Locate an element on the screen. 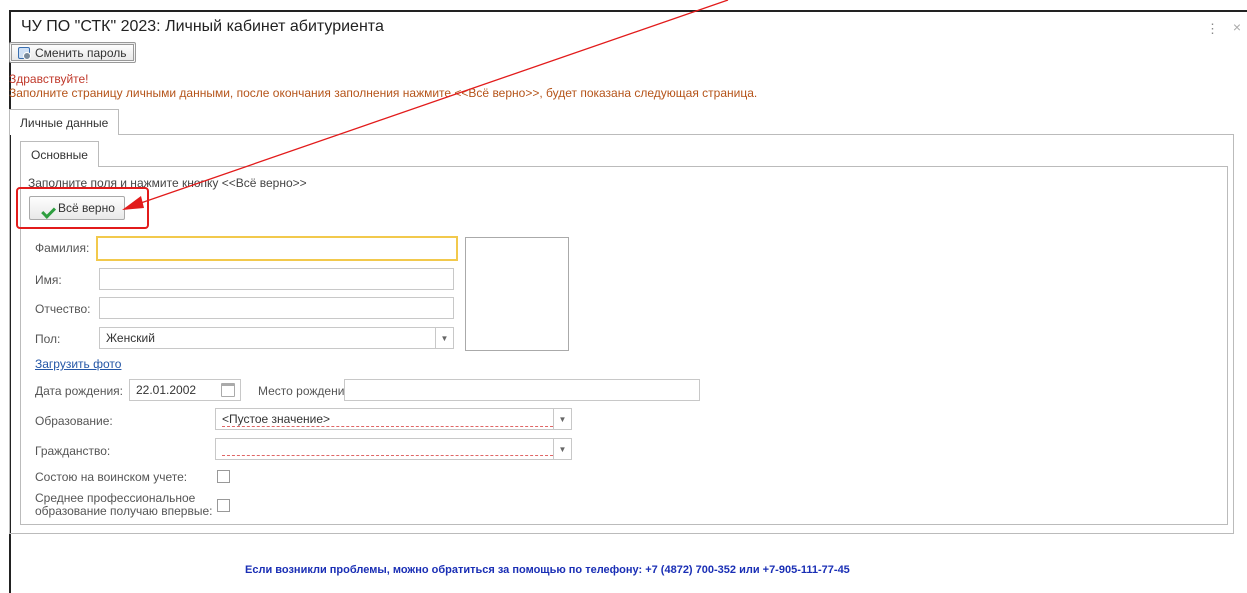 The width and height of the screenshot is (1247, 593). birth-place-label: Место рождения: is located at coordinates (306, 391).